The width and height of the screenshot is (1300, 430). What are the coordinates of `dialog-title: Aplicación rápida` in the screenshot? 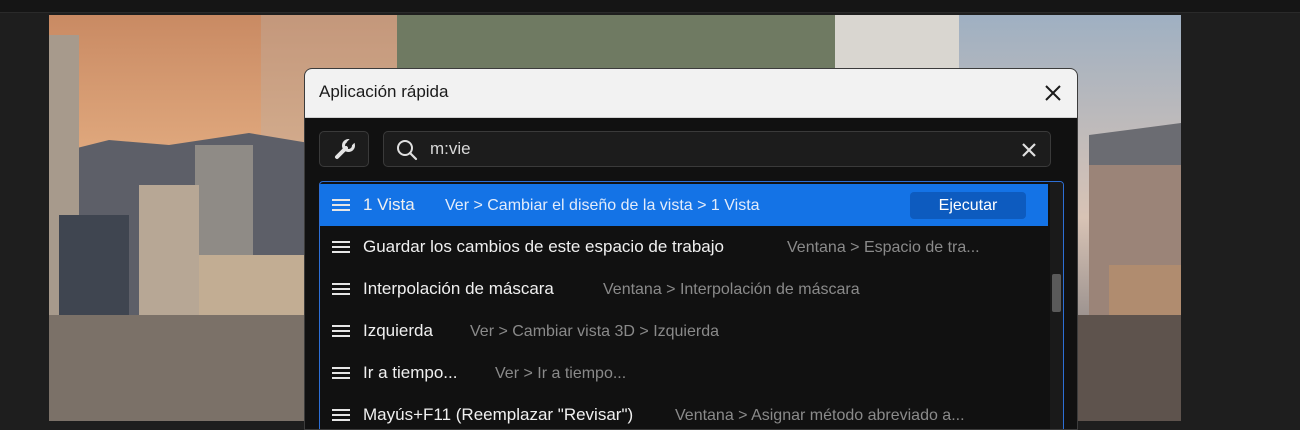 It's located at (384, 91).